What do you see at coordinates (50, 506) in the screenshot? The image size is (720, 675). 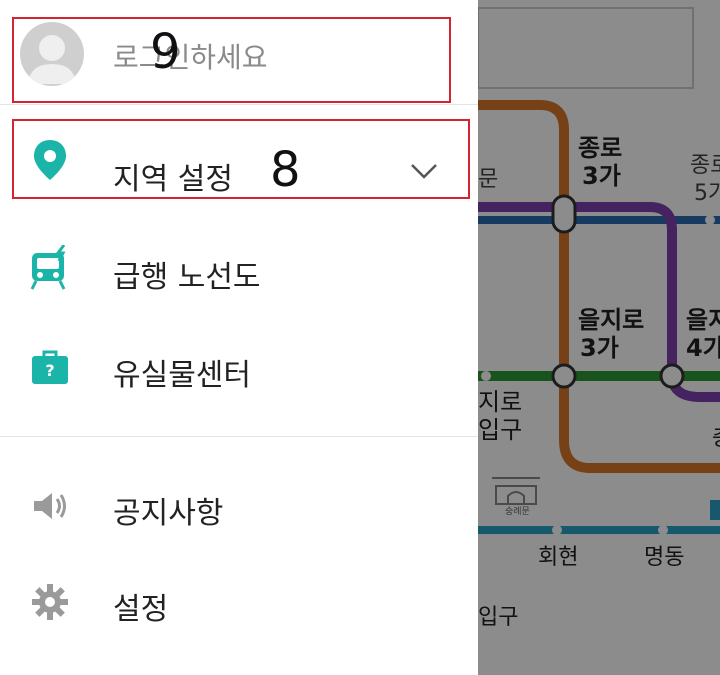 I see `speaker-icon` at bounding box center [50, 506].